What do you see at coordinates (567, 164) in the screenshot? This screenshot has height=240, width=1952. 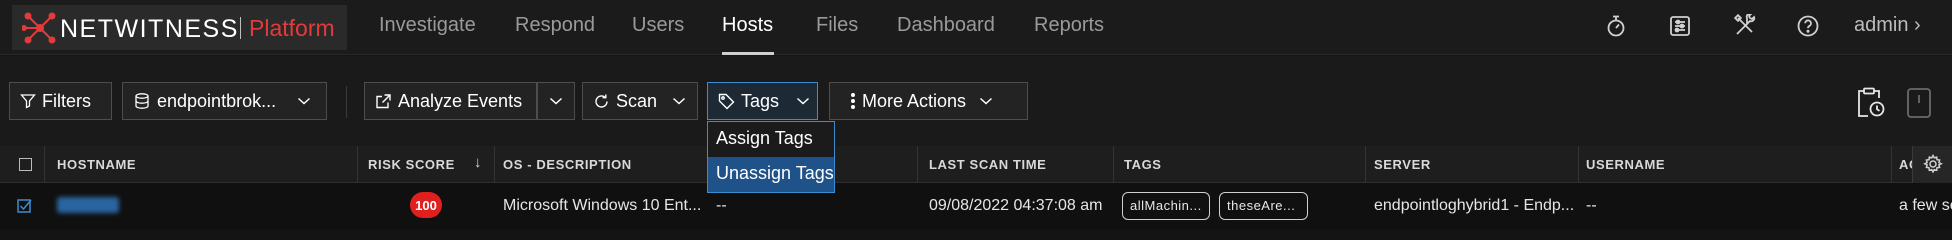 I see `column-os-description: OS - DESCRIPTION` at bounding box center [567, 164].